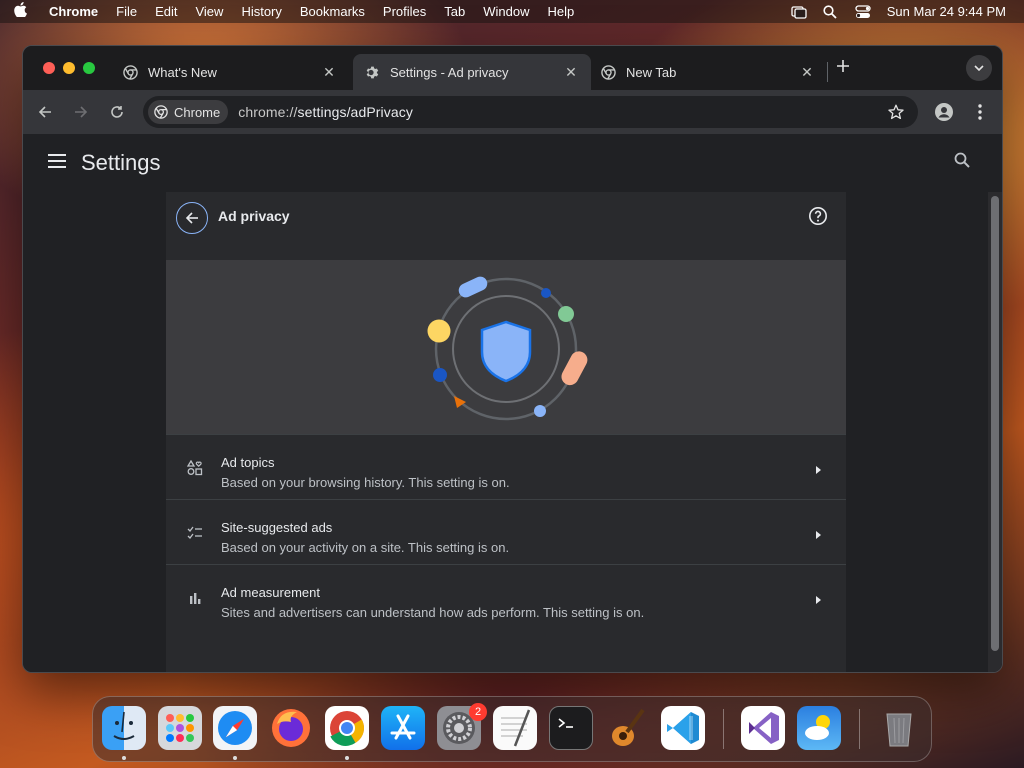 This screenshot has height=768, width=1024. What do you see at coordinates (268, 112) in the screenshot?
I see `url-scheme: chrome://` at bounding box center [268, 112].